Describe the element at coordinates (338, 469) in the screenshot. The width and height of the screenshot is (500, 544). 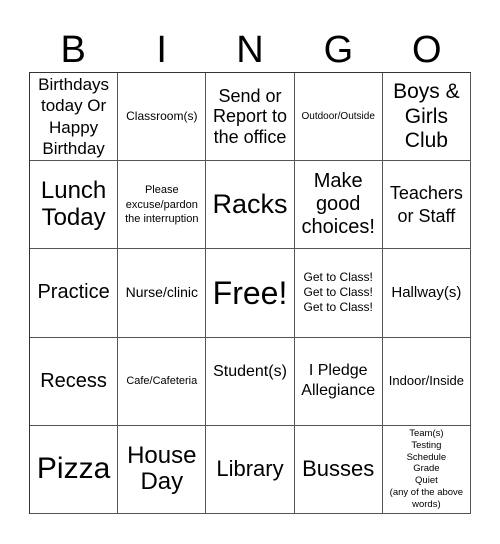
I see `bingo-cell: Busses` at that location.